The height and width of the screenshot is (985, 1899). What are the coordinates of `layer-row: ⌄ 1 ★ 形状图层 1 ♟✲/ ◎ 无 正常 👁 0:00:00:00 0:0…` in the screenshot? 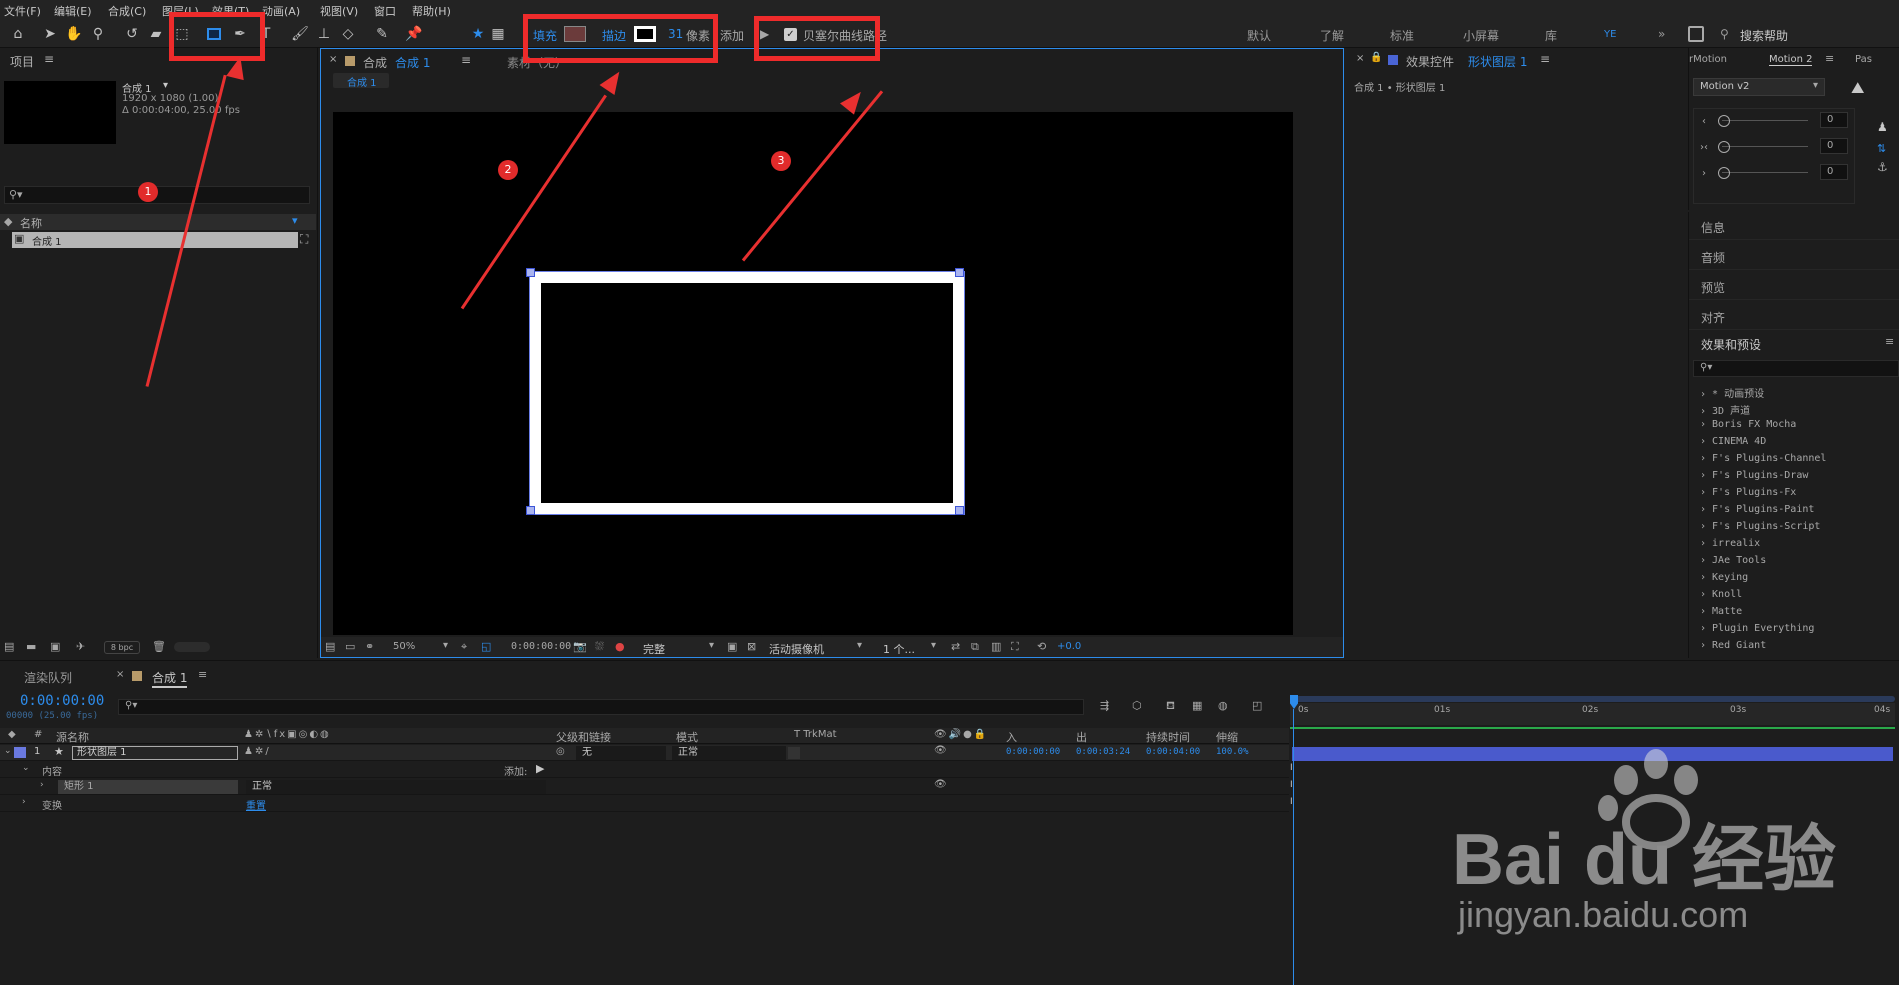 It's located at (644, 753).